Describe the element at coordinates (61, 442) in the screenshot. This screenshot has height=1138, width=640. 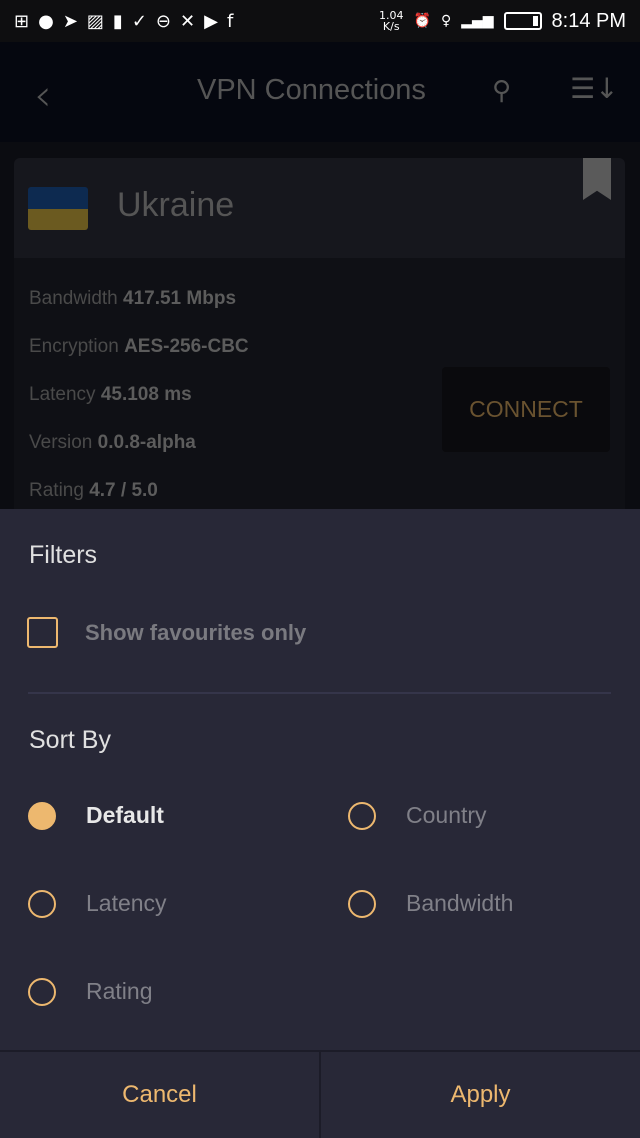
I see `version-label: Version` at that location.